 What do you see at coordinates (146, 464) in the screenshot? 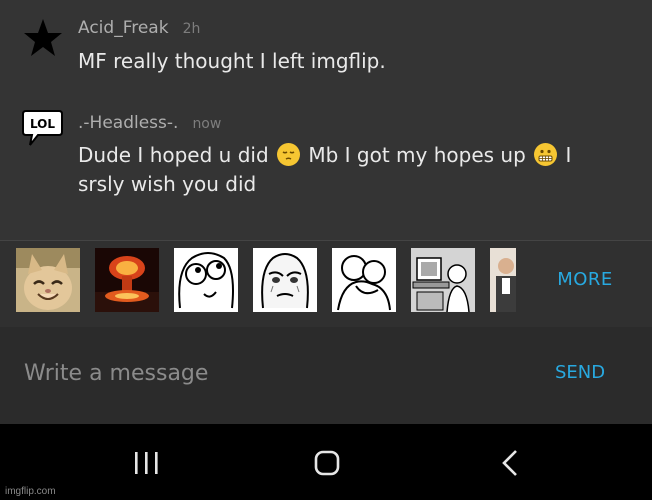
I see `recent-apps-icon` at bounding box center [146, 464].